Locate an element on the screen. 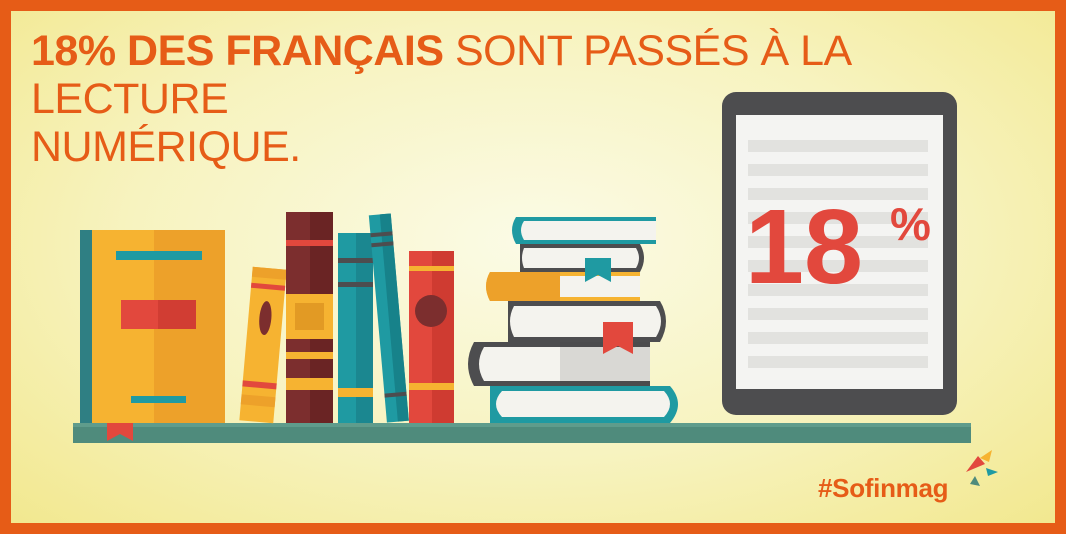  brand-hashtag: #Sofinmag is located at coordinates (883, 488).